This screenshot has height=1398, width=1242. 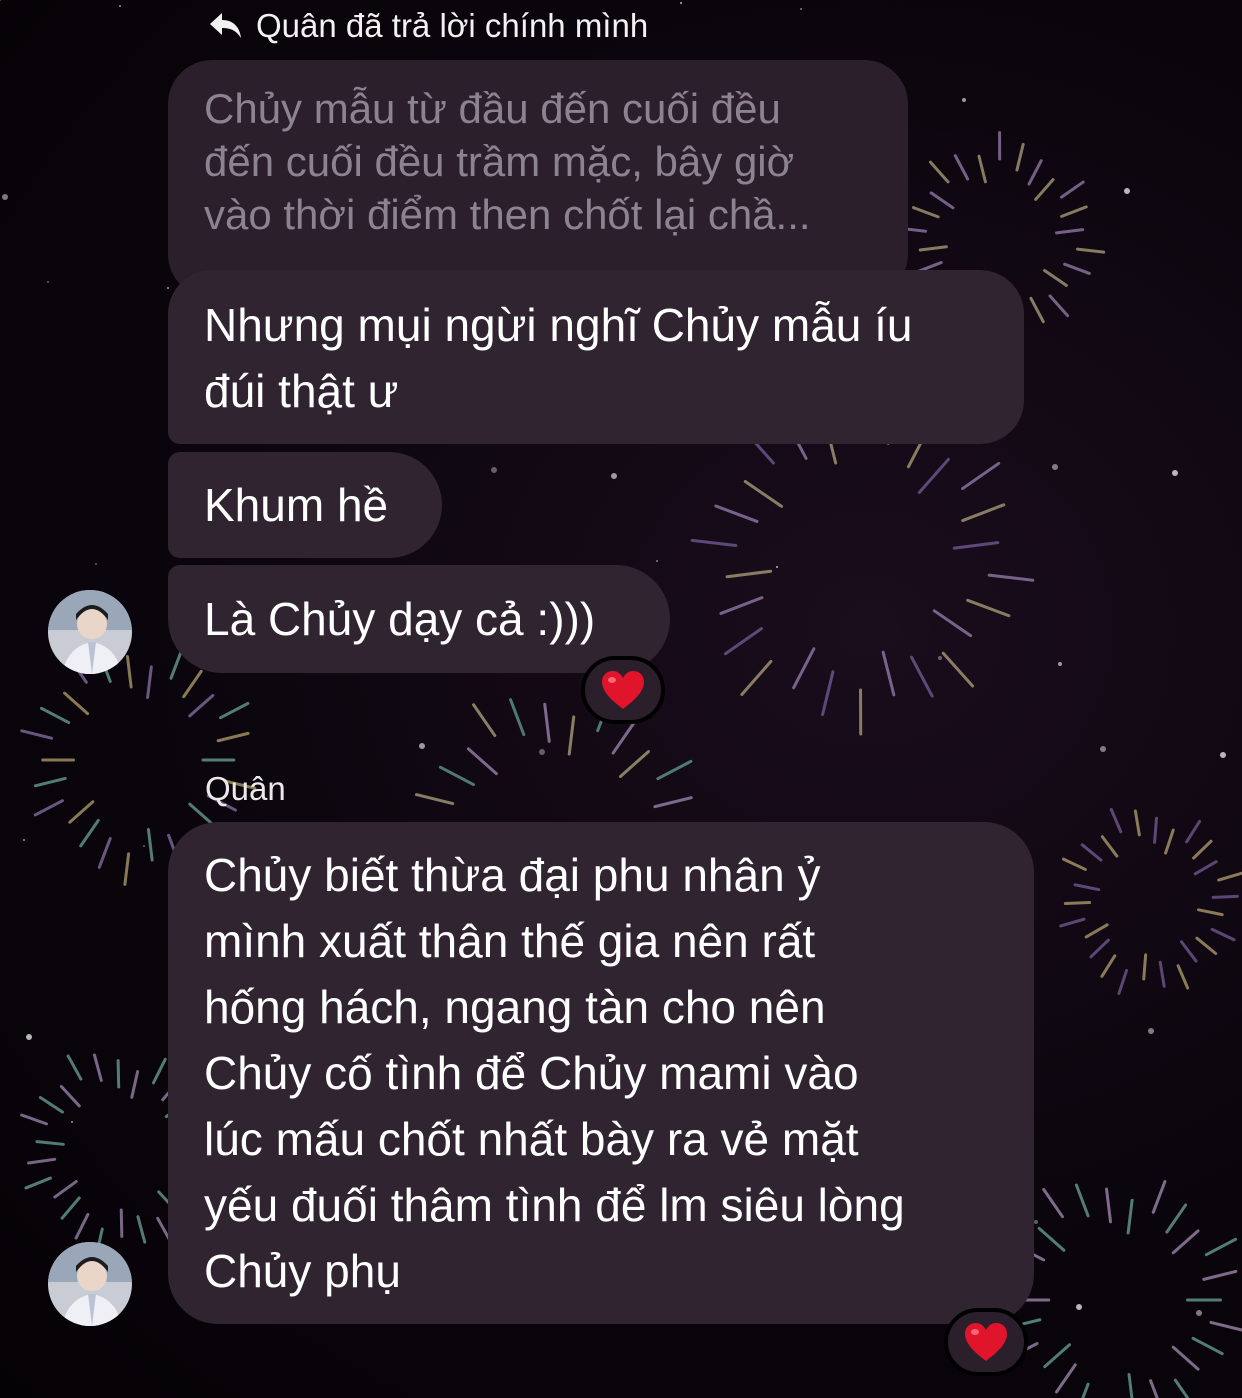 What do you see at coordinates (419, 619) in the screenshot?
I see `message-bubble: Là Chủy dạy cả :)))` at bounding box center [419, 619].